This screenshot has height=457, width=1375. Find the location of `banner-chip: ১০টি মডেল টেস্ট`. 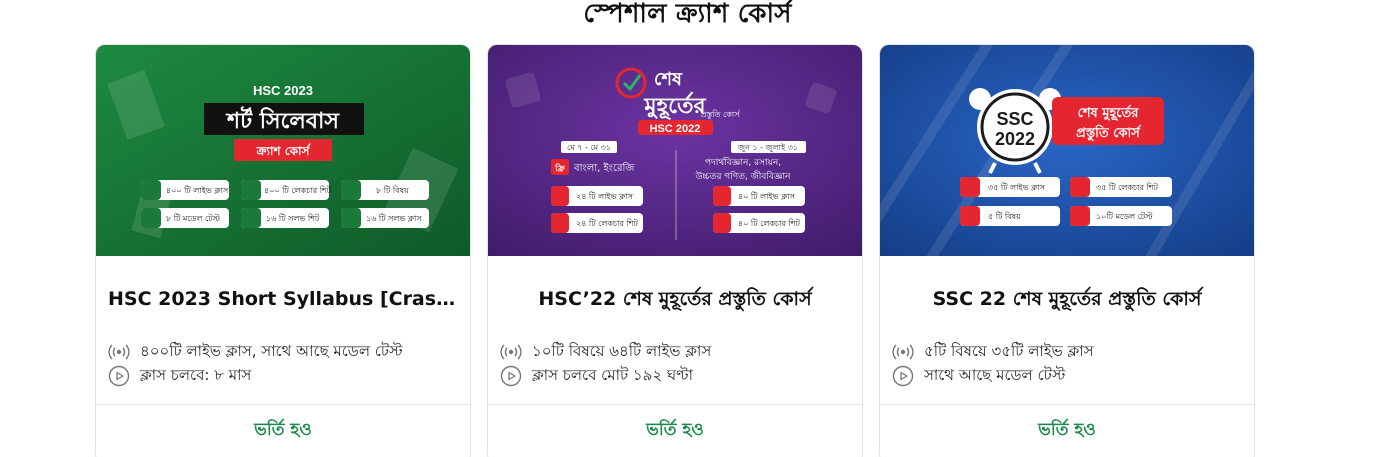

banner-chip: ১০টি মডেল টেস্ট is located at coordinates (1124, 216).